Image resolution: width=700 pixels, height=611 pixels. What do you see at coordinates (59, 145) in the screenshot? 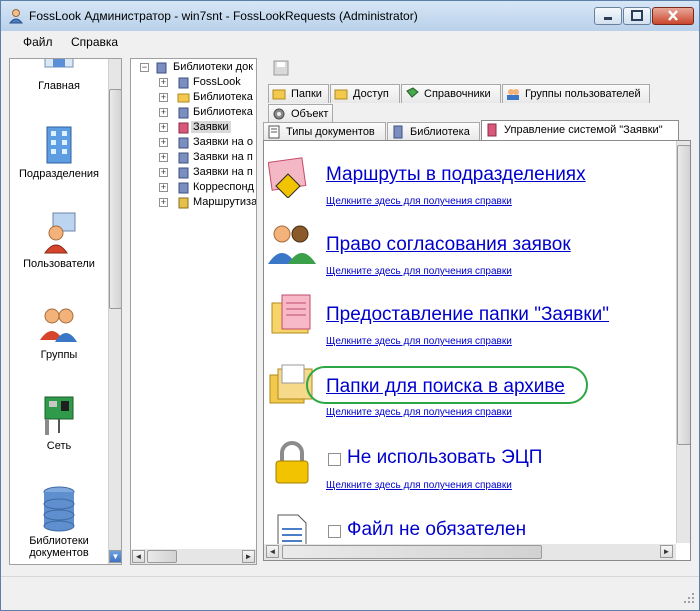
I see `building-icon` at bounding box center [59, 145].